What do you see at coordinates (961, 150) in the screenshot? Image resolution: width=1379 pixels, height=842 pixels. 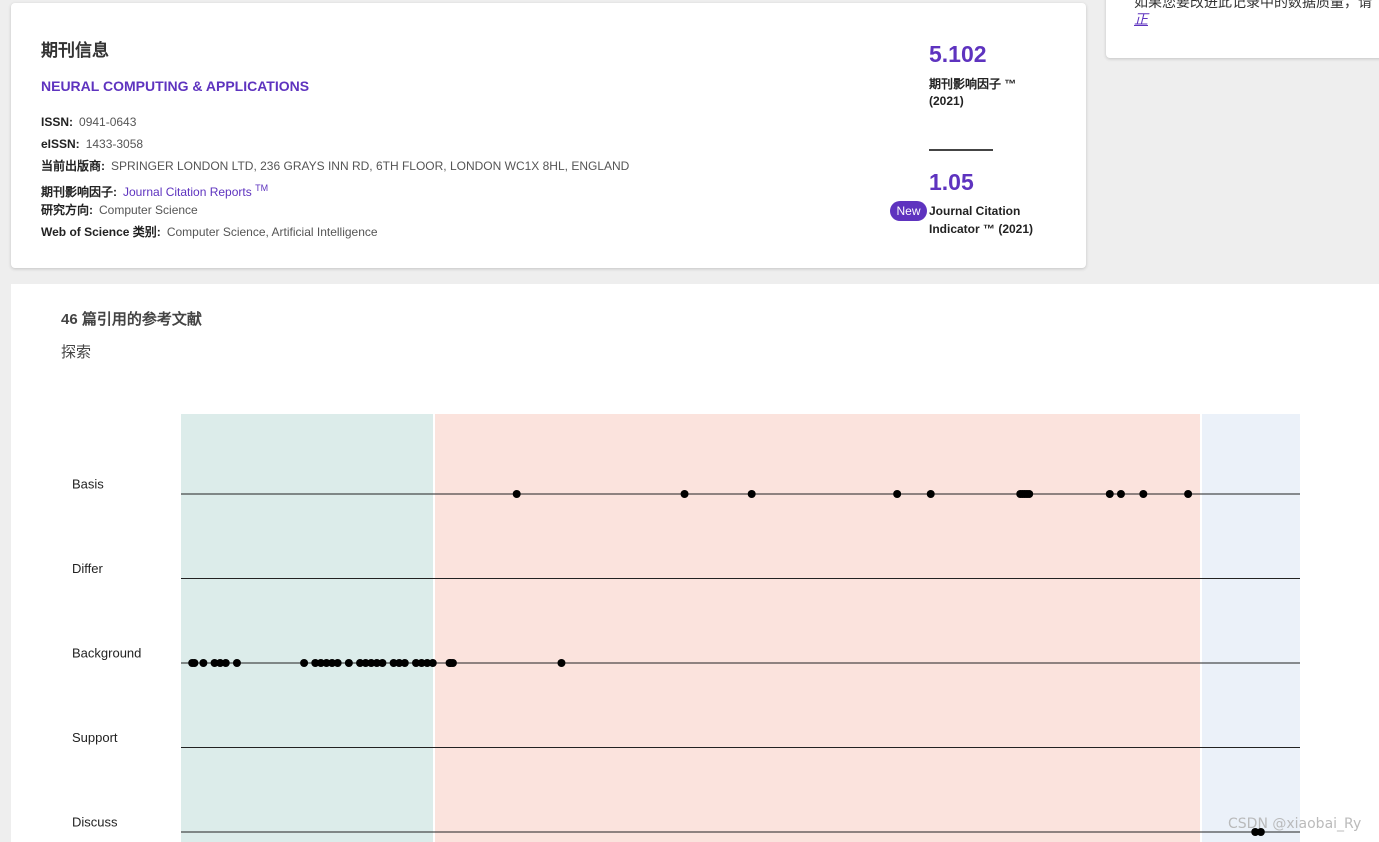 I see `metric-divider` at bounding box center [961, 150].